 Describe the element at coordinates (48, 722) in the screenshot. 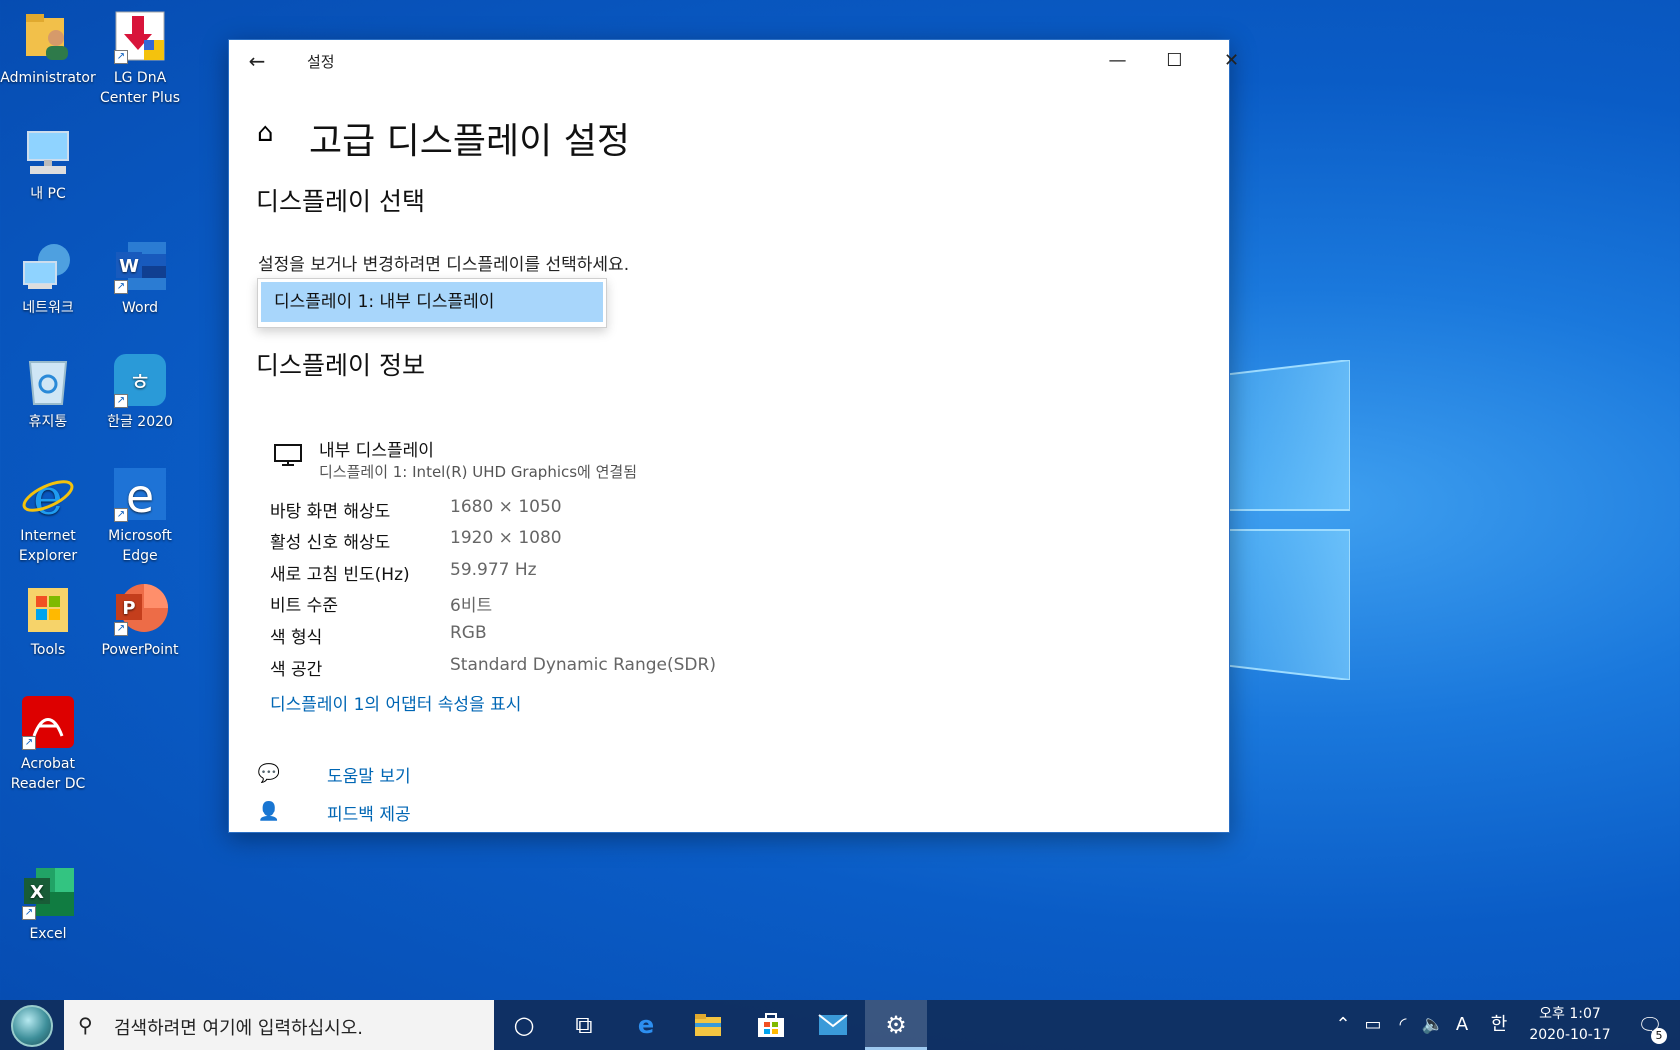

I see `acrobat-reader-icon: ↗` at that location.